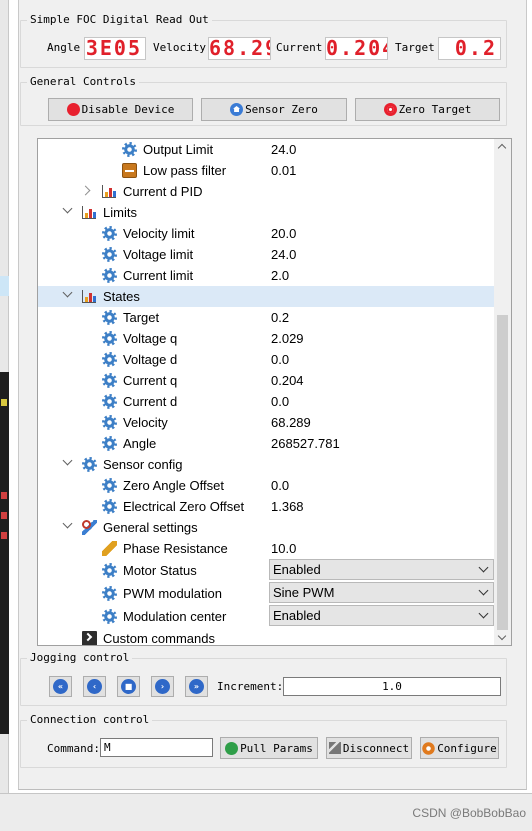 This screenshot has width=532, height=831. What do you see at coordinates (266, 485) in the screenshot?
I see `tree-row-zero-angle-offset: Zero Angle Offset 0.0` at bounding box center [266, 485].